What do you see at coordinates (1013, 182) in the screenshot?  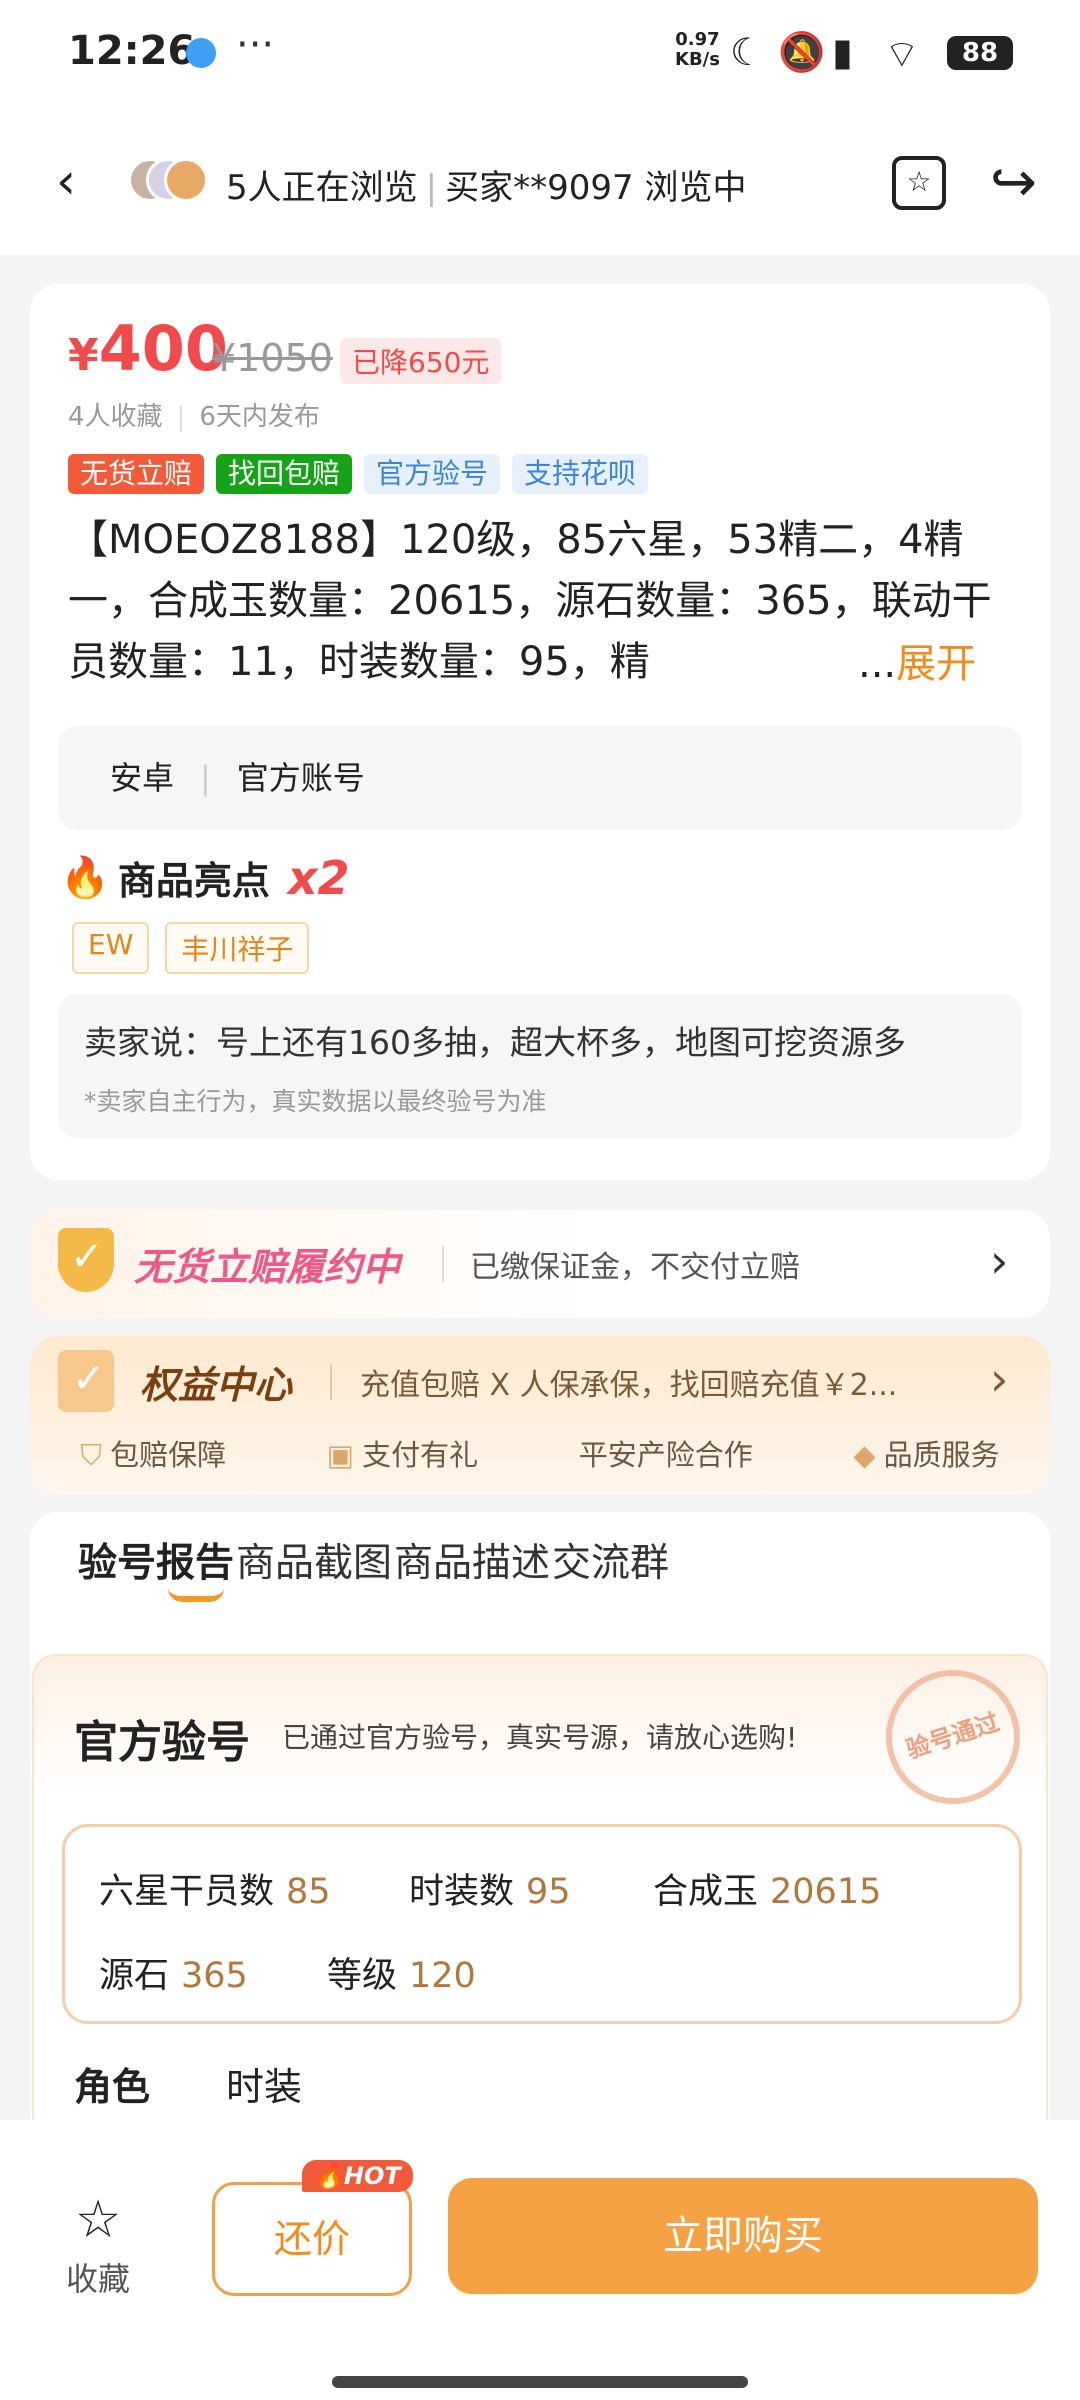 I see `share-icon: ↪` at bounding box center [1013, 182].